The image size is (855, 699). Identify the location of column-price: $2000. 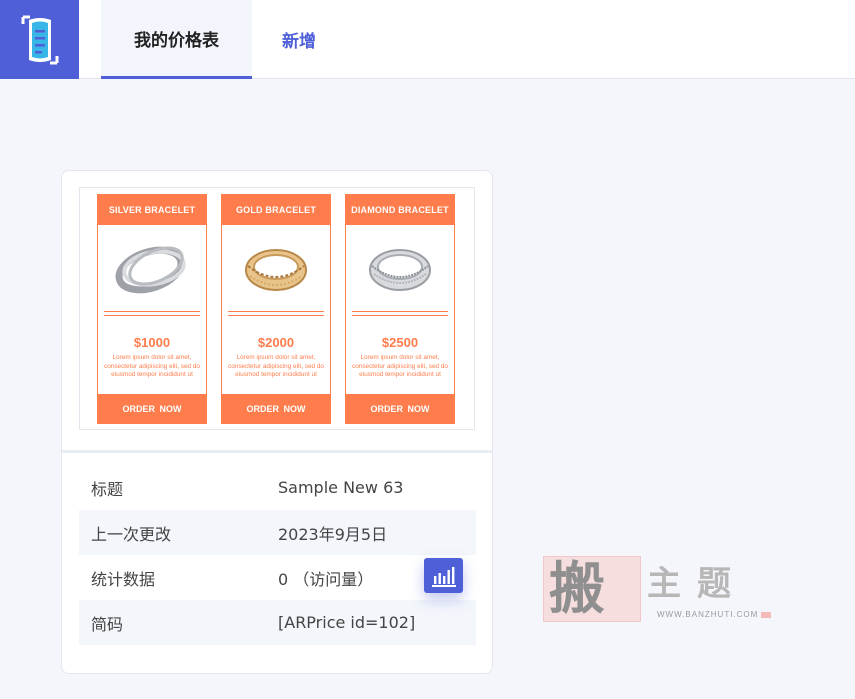
(276, 342).